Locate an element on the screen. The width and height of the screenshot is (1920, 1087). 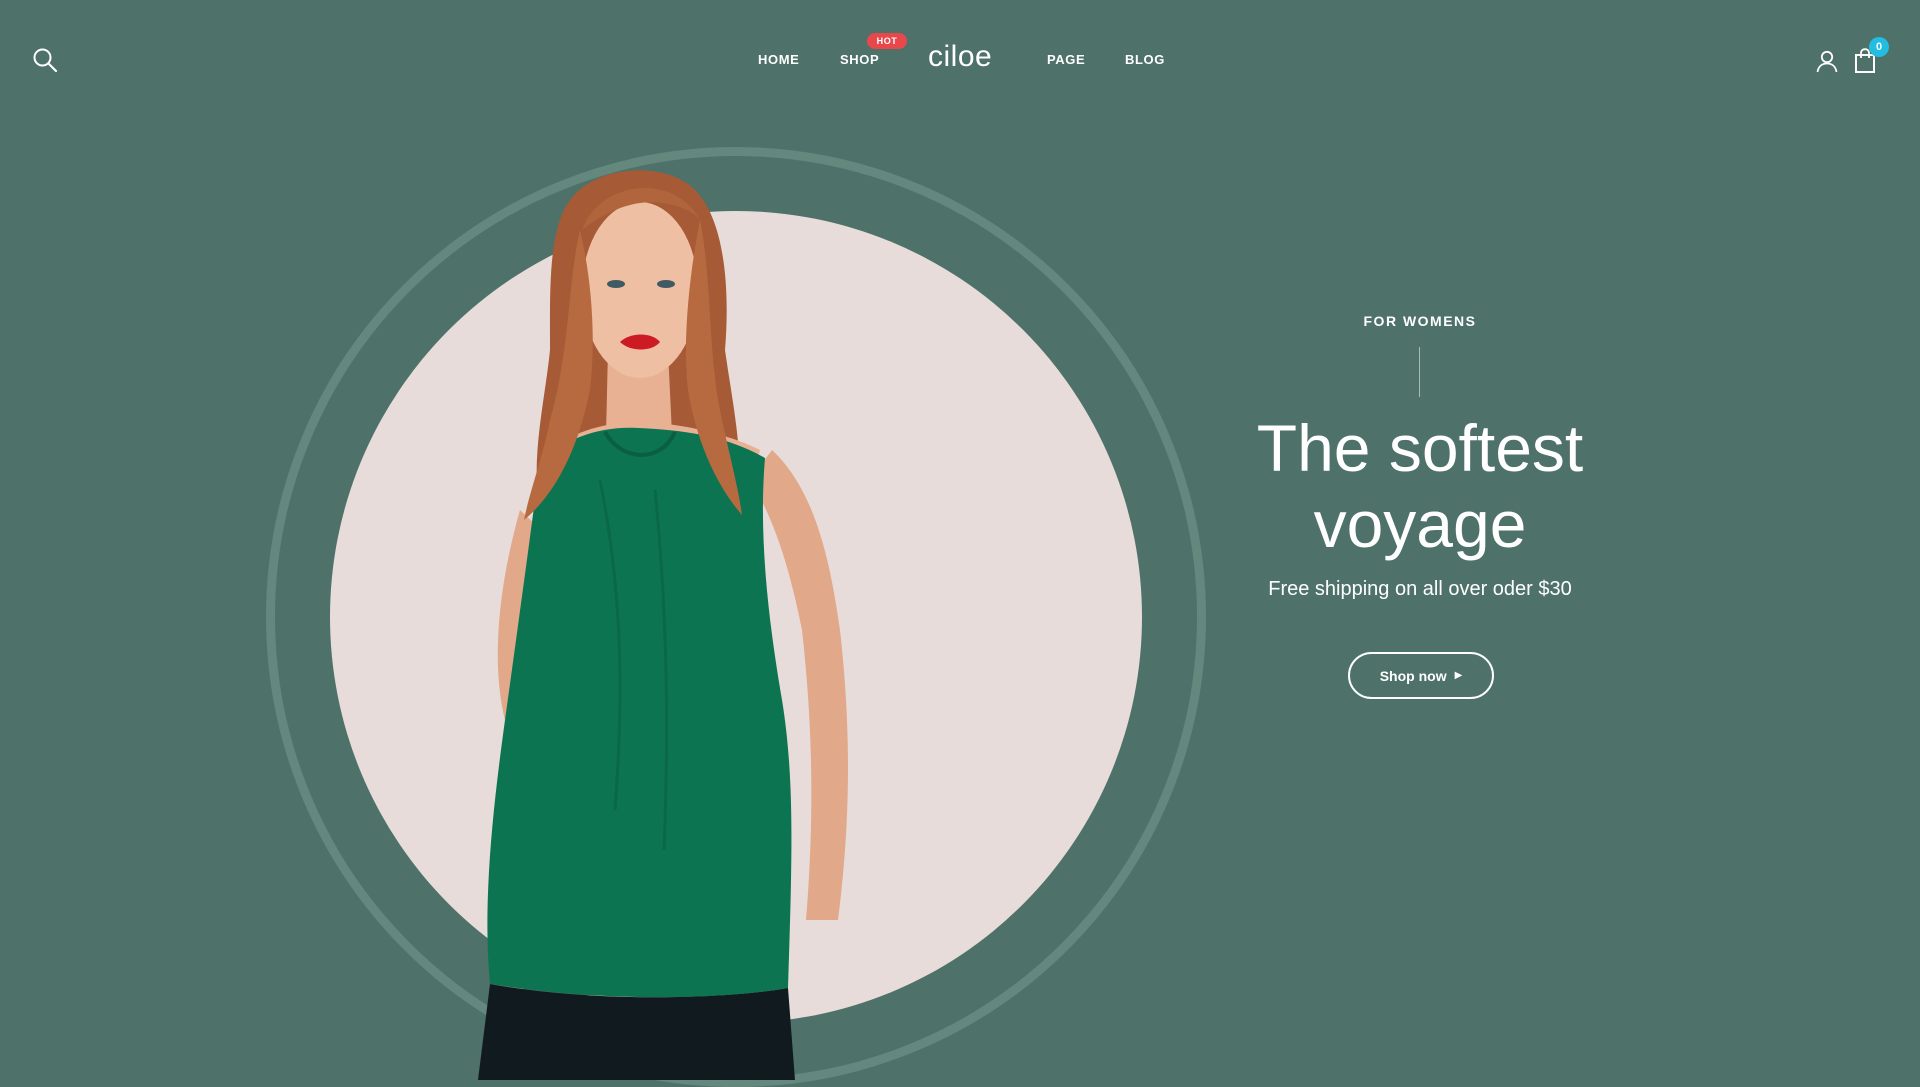
shop-now-button: Shop now ▶ is located at coordinates (1421, 675).